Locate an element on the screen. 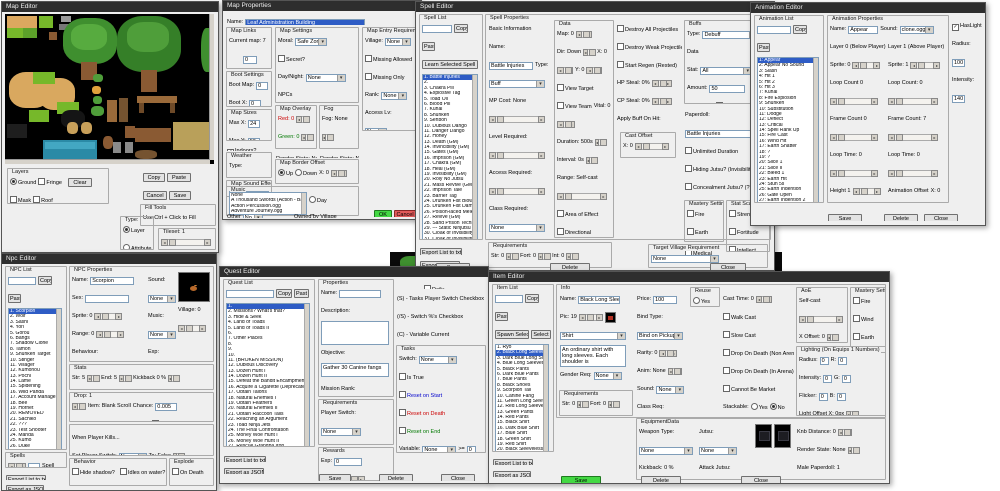 The image size is (1000, 491). yes-radio: Yes is located at coordinates (701, 301).